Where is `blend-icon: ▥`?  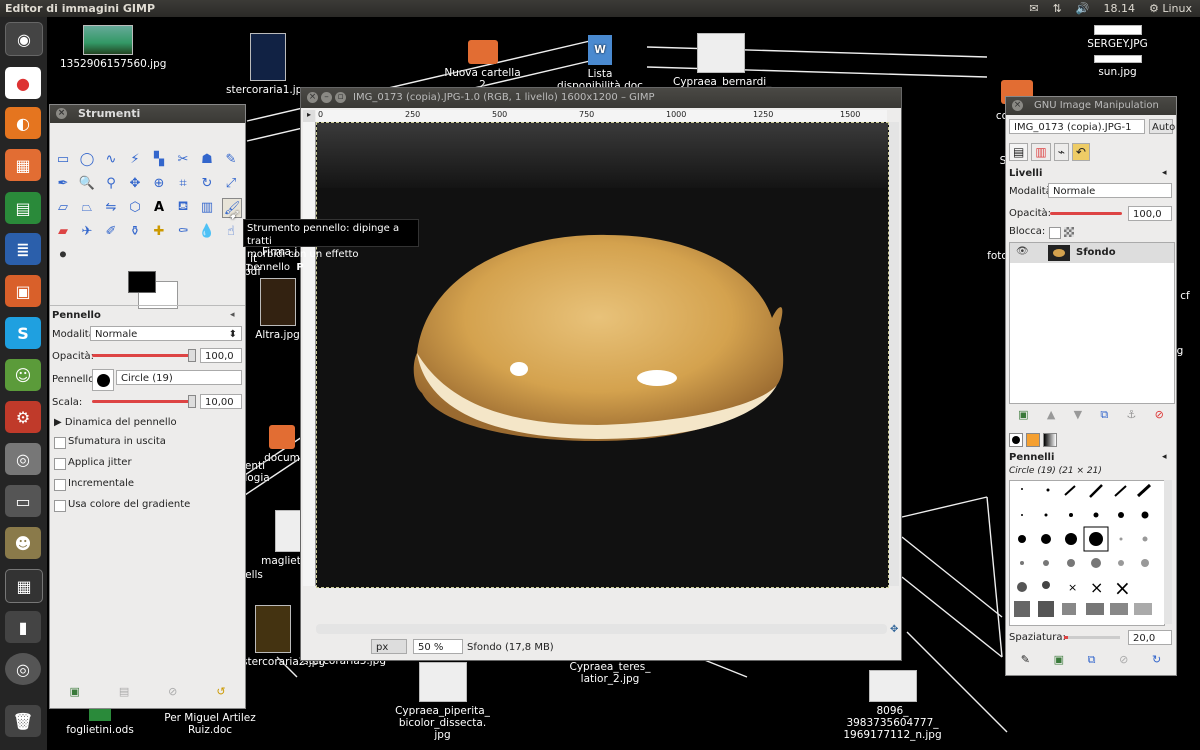 blend-icon: ▥ is located at coordinates (207, 207).